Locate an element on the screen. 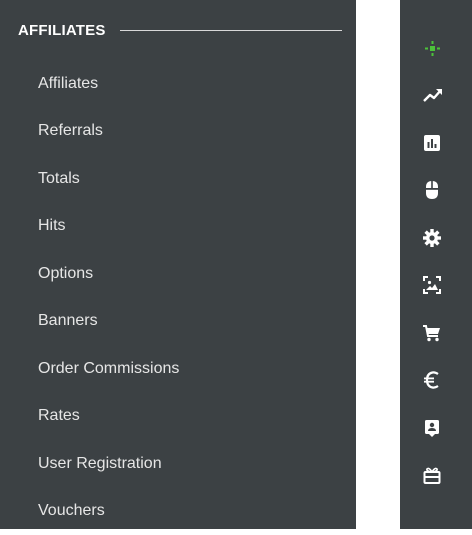 This screenshot has height=535, width=472. icon-item-user-badge is located at coordinates (436, 428).